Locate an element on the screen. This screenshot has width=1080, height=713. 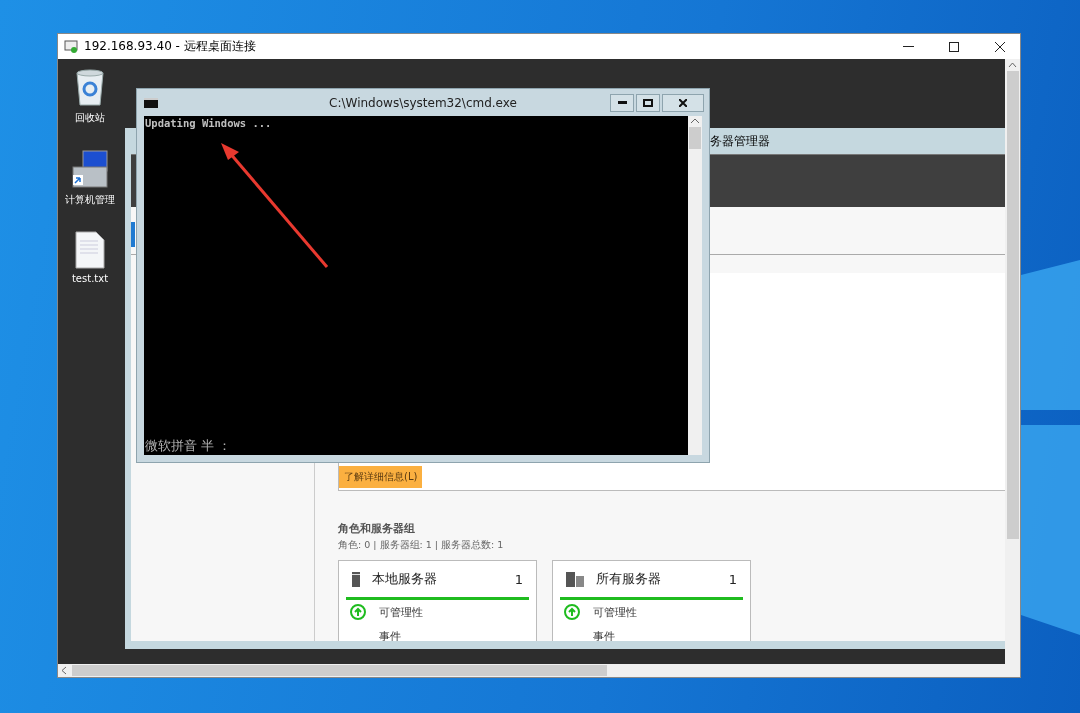
vertical-scrollbar is located at coordinates (1012, 361).